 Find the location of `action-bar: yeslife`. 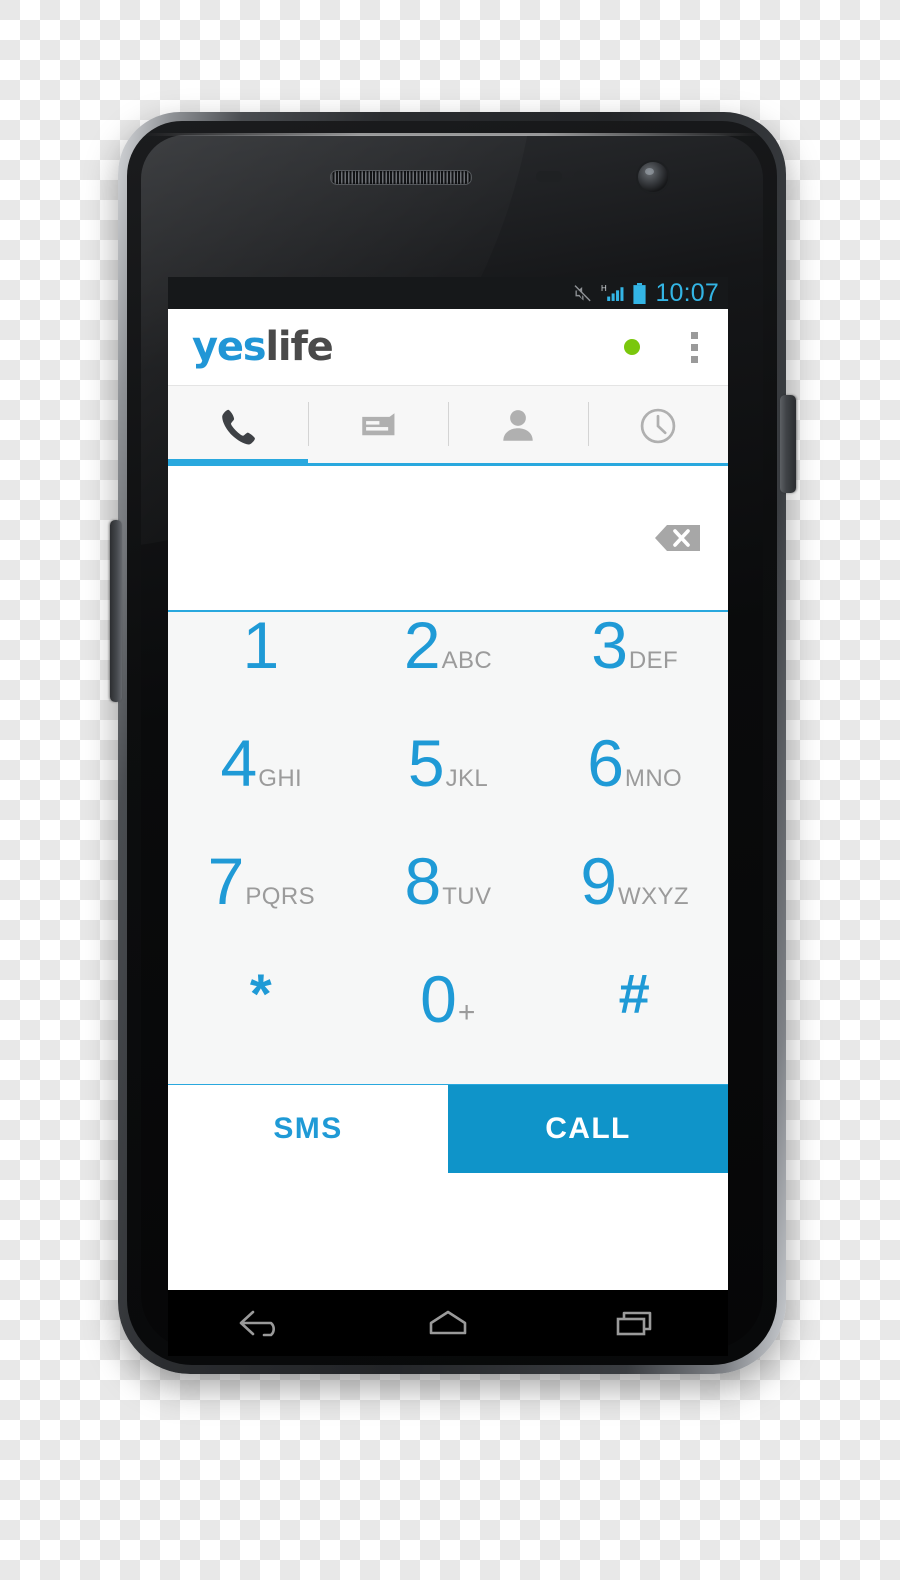

action-bar: yeslife is located at coordinates (448, 347).